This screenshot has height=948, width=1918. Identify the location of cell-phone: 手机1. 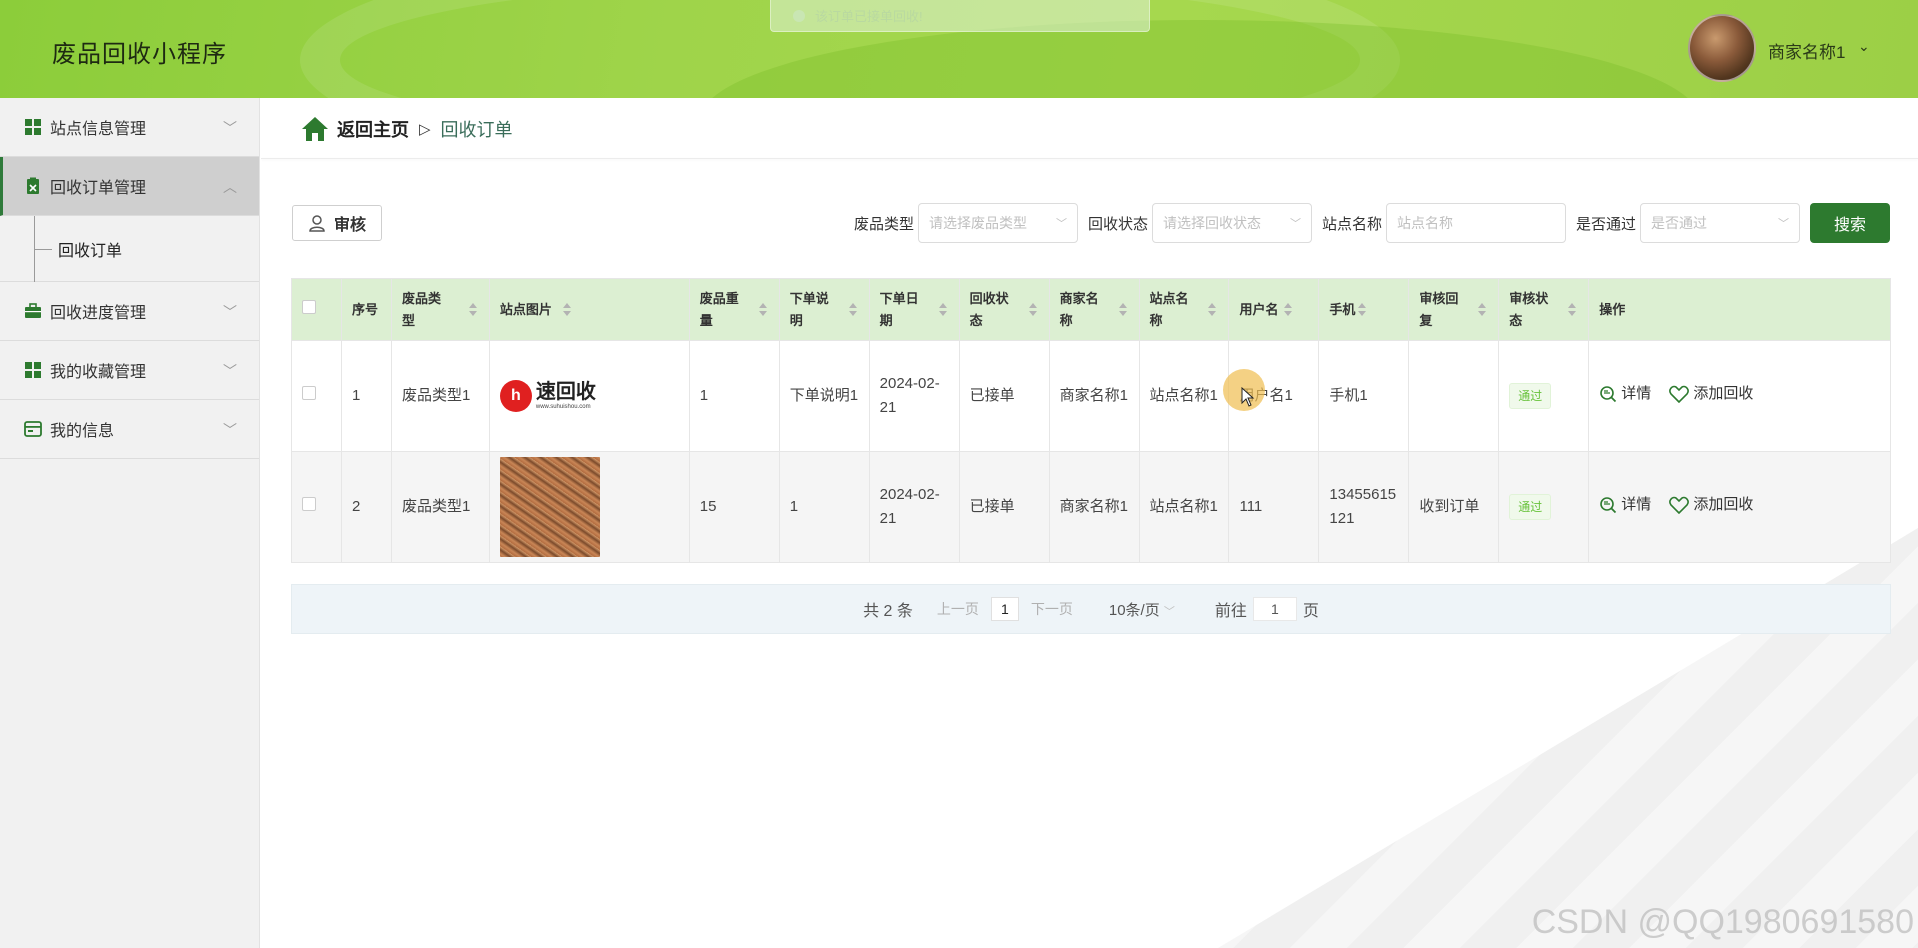
(1364, 396).